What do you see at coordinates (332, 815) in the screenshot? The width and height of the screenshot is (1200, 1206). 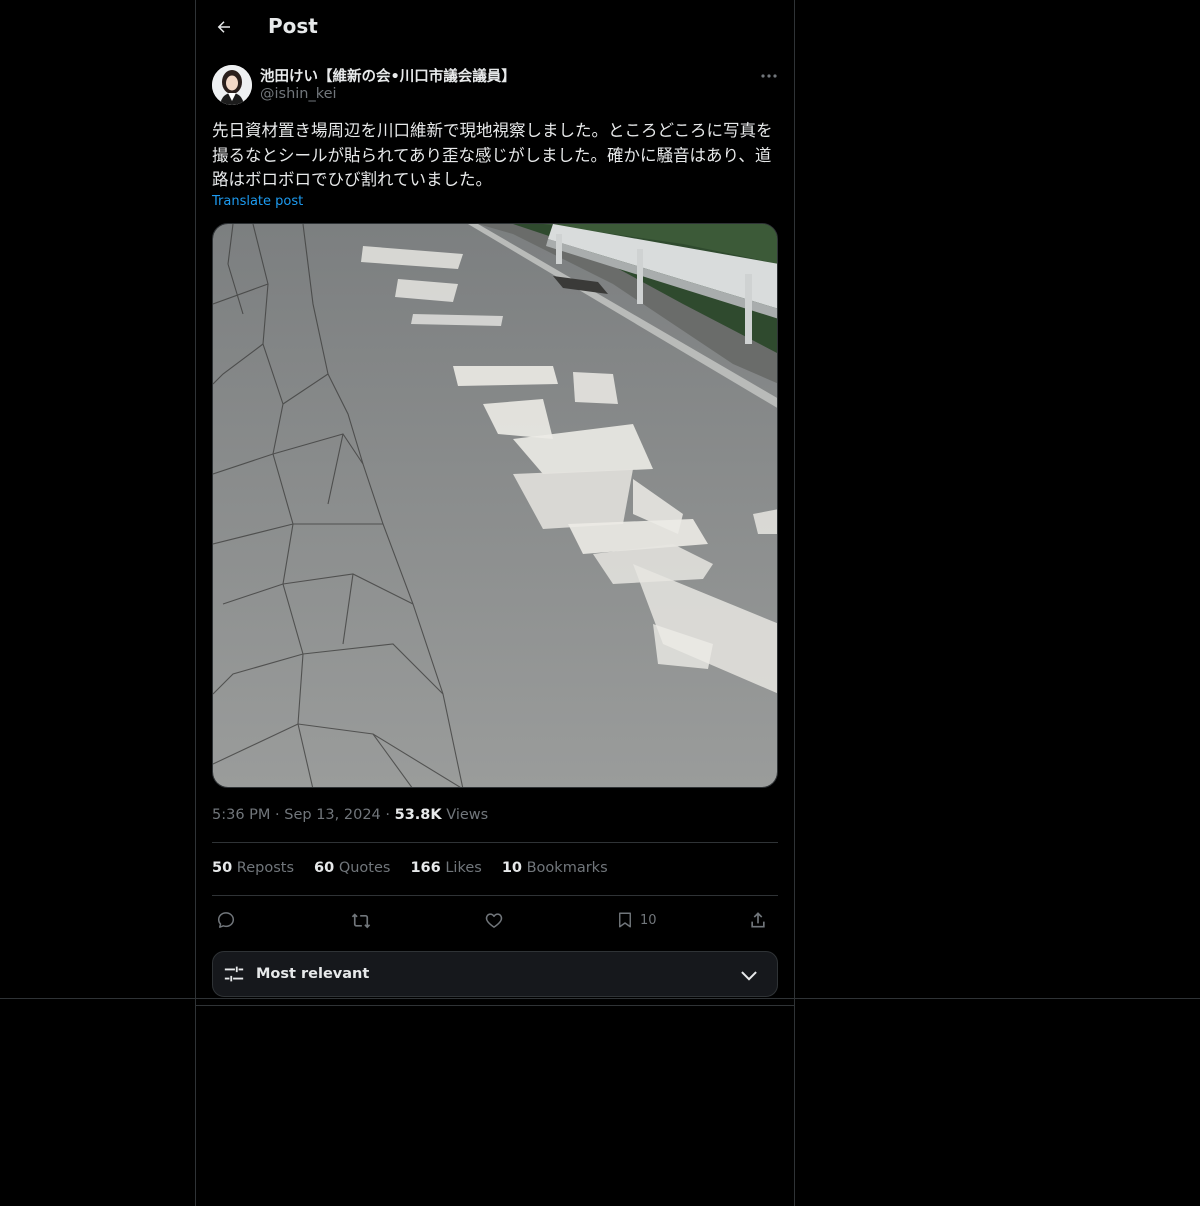 I see `post-date: Sep 13, 2024` at bounding box center [332, 815].